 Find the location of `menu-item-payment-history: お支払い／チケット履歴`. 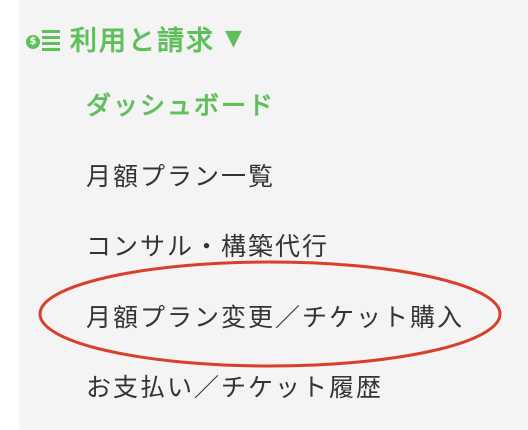

menu-item-payment-history: お支払い／チケット履歴 is located at coordinates (234, 386).